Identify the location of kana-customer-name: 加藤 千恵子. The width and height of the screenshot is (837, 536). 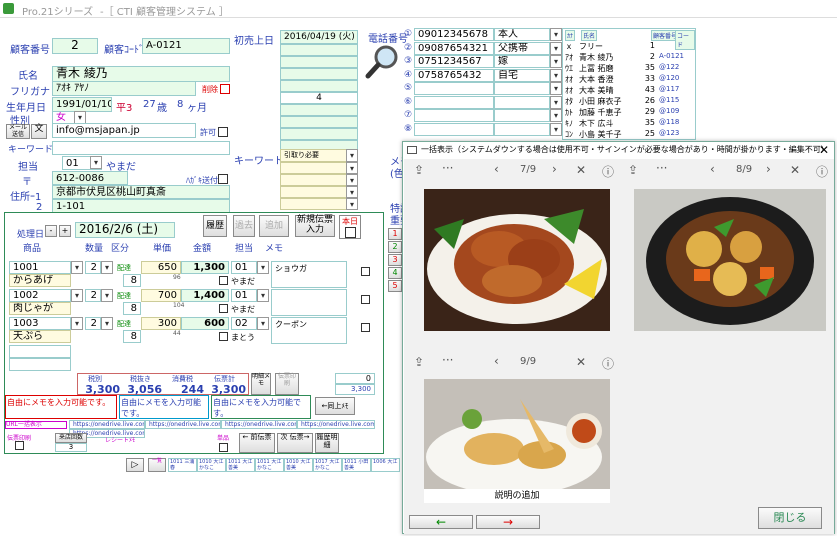
(600, 112).